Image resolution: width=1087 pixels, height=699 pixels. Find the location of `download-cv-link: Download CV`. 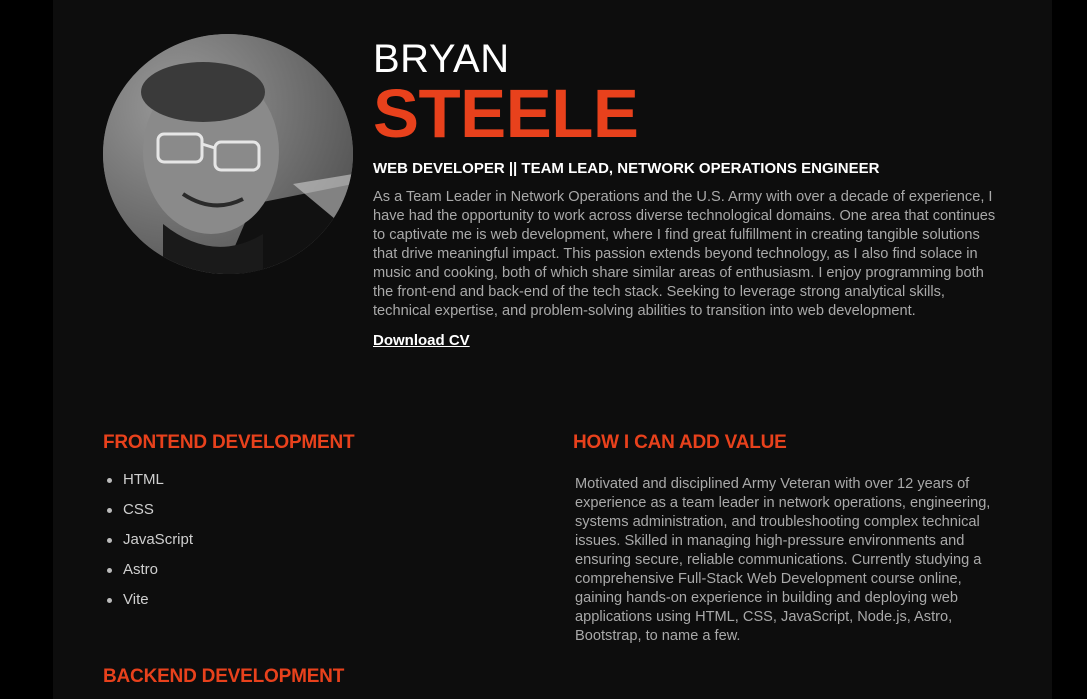

download-cv-link: Download CV is located at coordinates (421, 340).